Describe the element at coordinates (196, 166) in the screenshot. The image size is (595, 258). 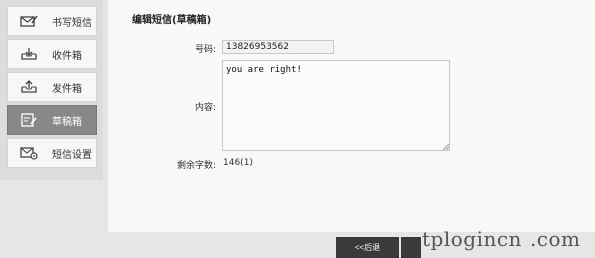
I see `remaining-chars-label: 剩余字数:` at that location.